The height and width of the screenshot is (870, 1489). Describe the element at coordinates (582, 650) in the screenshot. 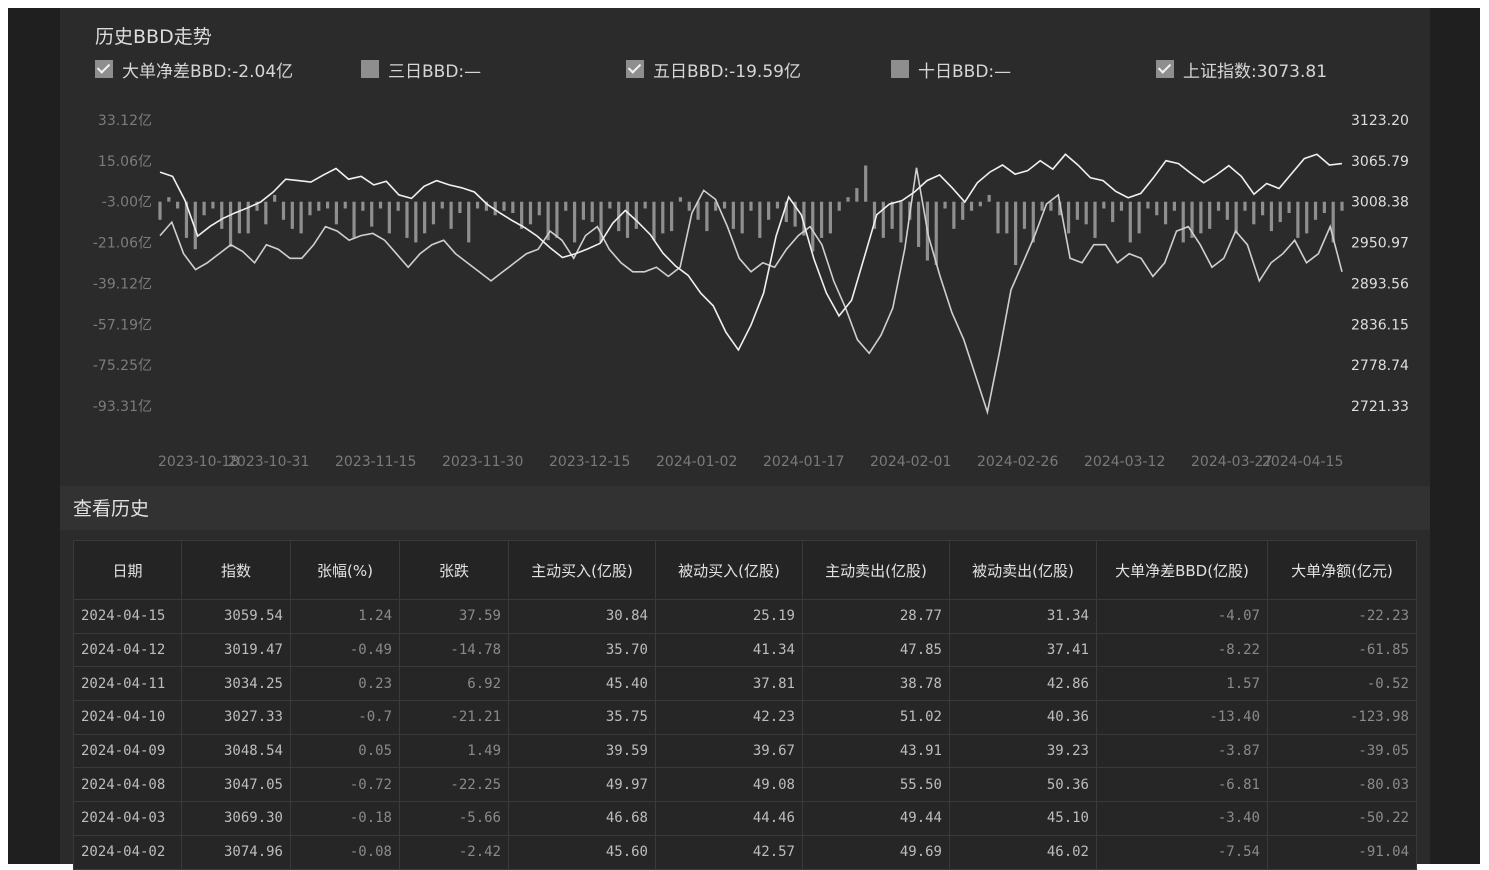

I see `table-cell: 35.70` at that location.